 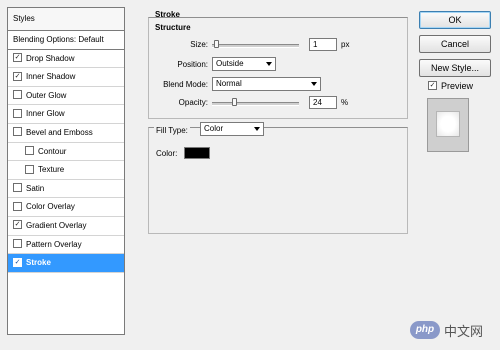 What do you see at coordinates (323, 44) in the screenshot?
I see `size-input: 1` at bounding box center [323, 44].